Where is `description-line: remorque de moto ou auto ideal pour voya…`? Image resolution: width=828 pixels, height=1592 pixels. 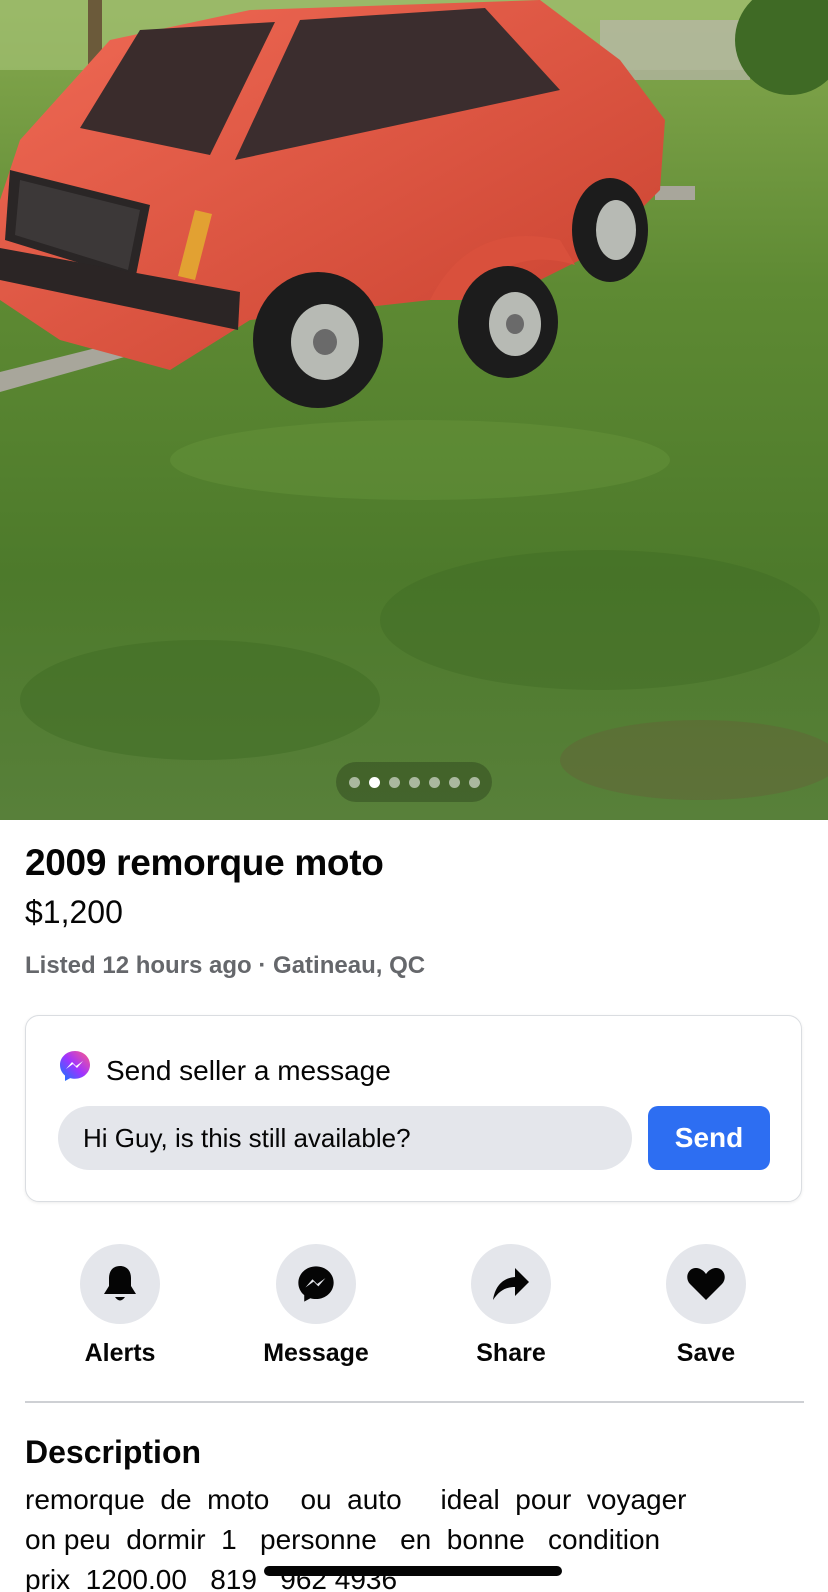 description-line: remorque de moto ou auto ideal pour voya… is located at coordinates (356, 1499).